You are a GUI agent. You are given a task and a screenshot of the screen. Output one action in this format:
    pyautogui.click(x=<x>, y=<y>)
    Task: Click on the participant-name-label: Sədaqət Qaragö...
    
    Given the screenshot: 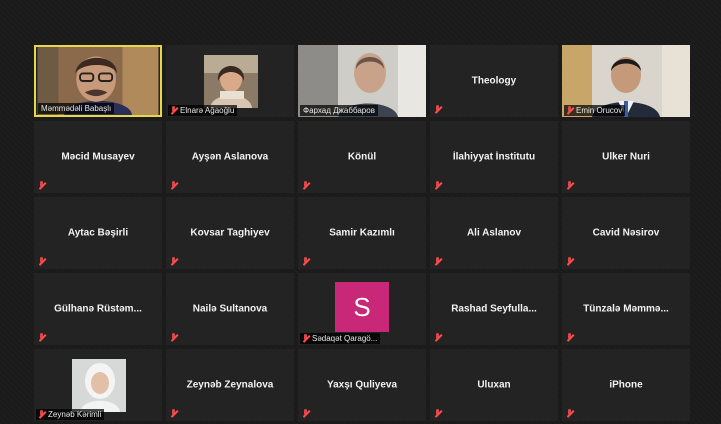 What is the action you would take?
    pyautogui.click(x=340, y=338)
    